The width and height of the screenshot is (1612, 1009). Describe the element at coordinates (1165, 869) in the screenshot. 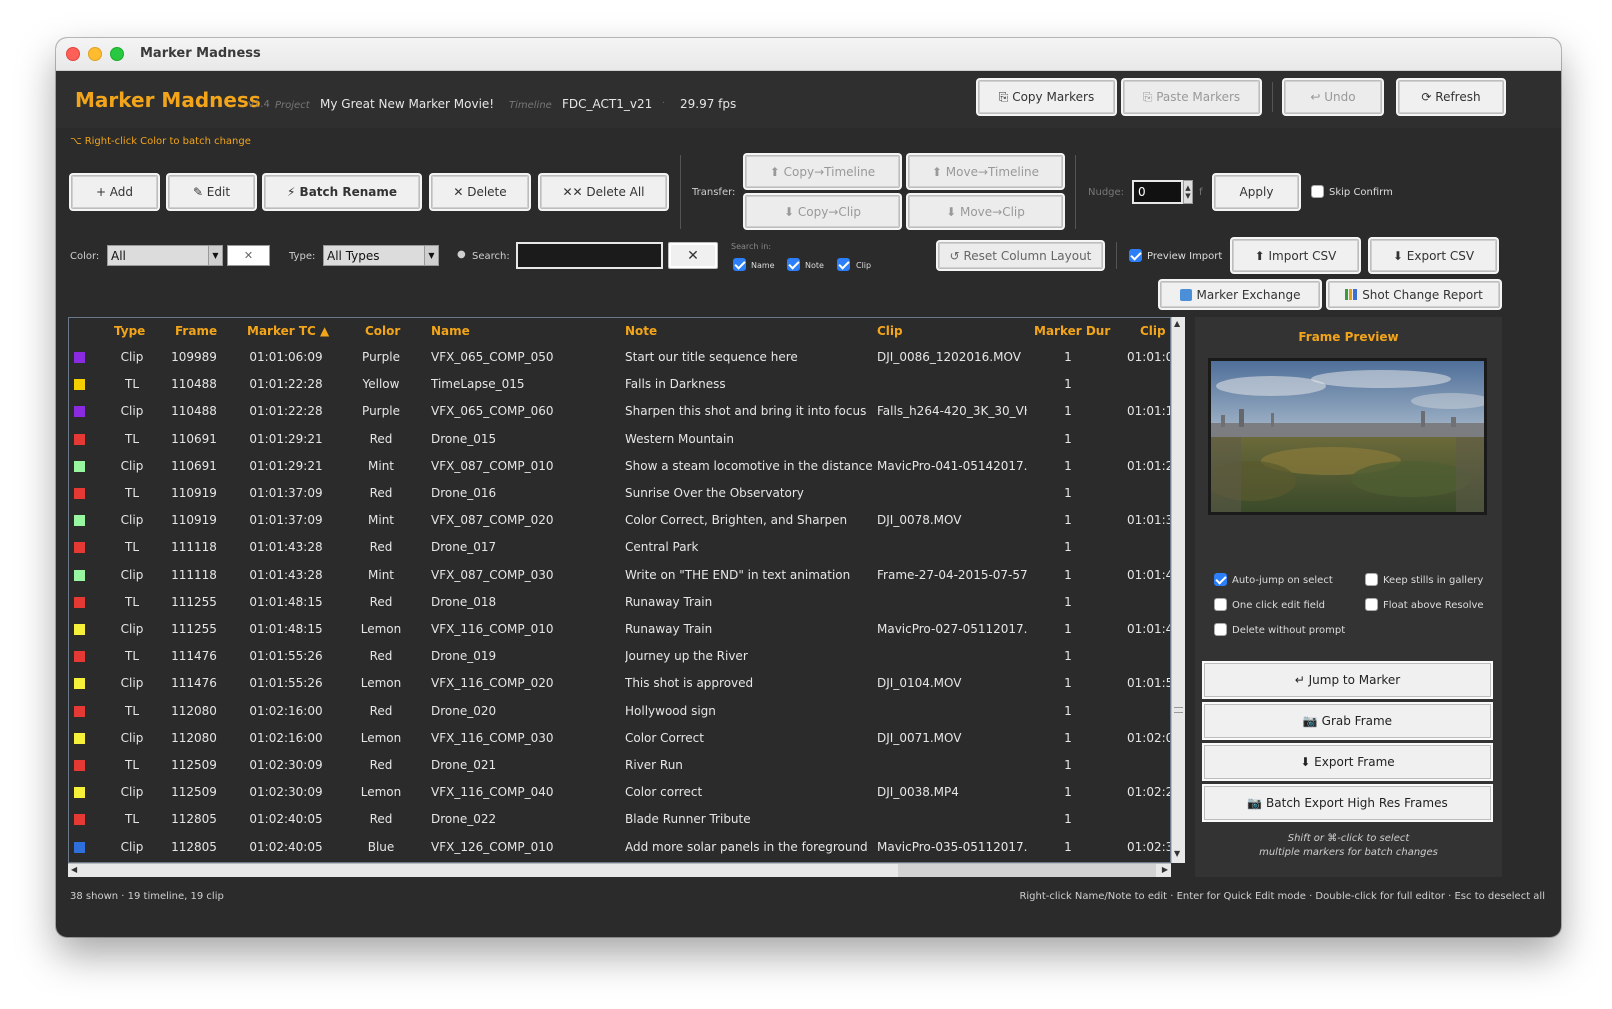

I see `scroll-right-icon: ▶` at that location.